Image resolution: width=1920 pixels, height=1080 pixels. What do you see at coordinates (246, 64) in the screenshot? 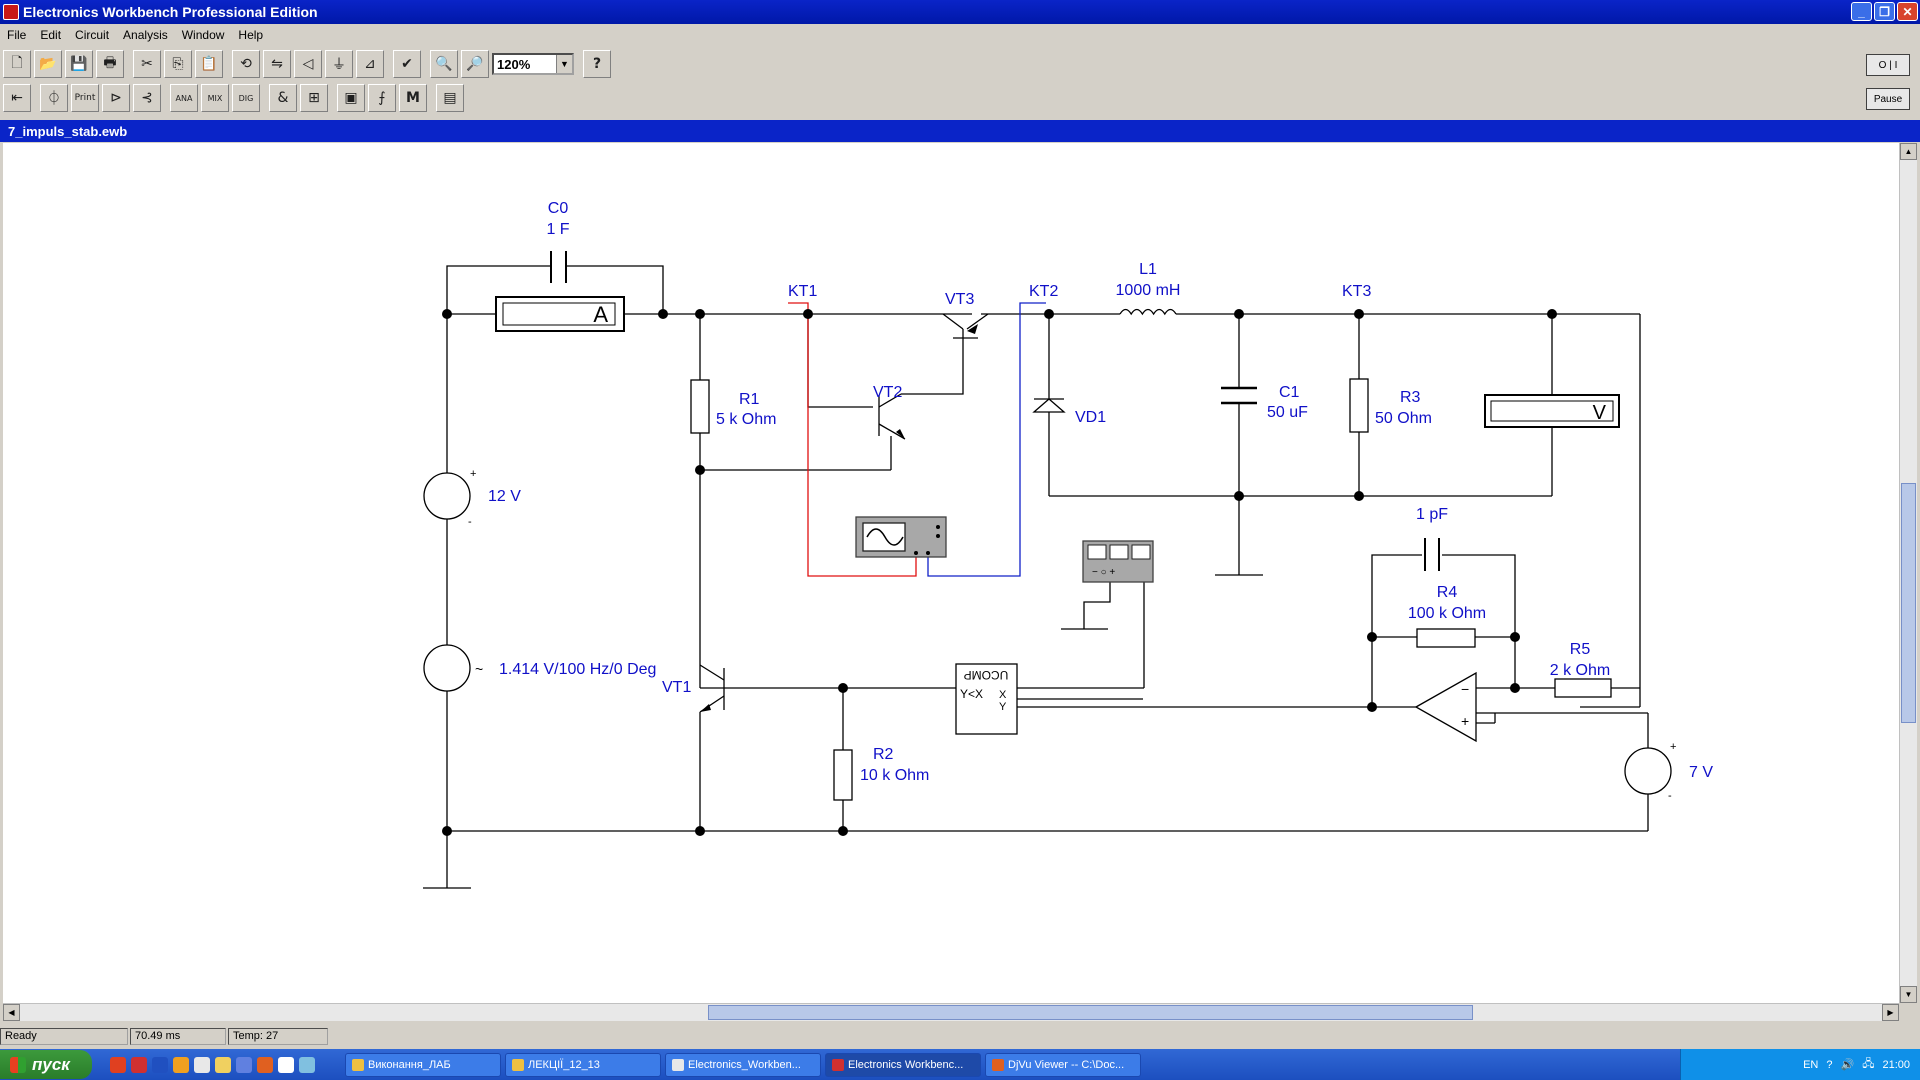
I see `rotate-icon: ⟲` at bounding box center [246, 64].